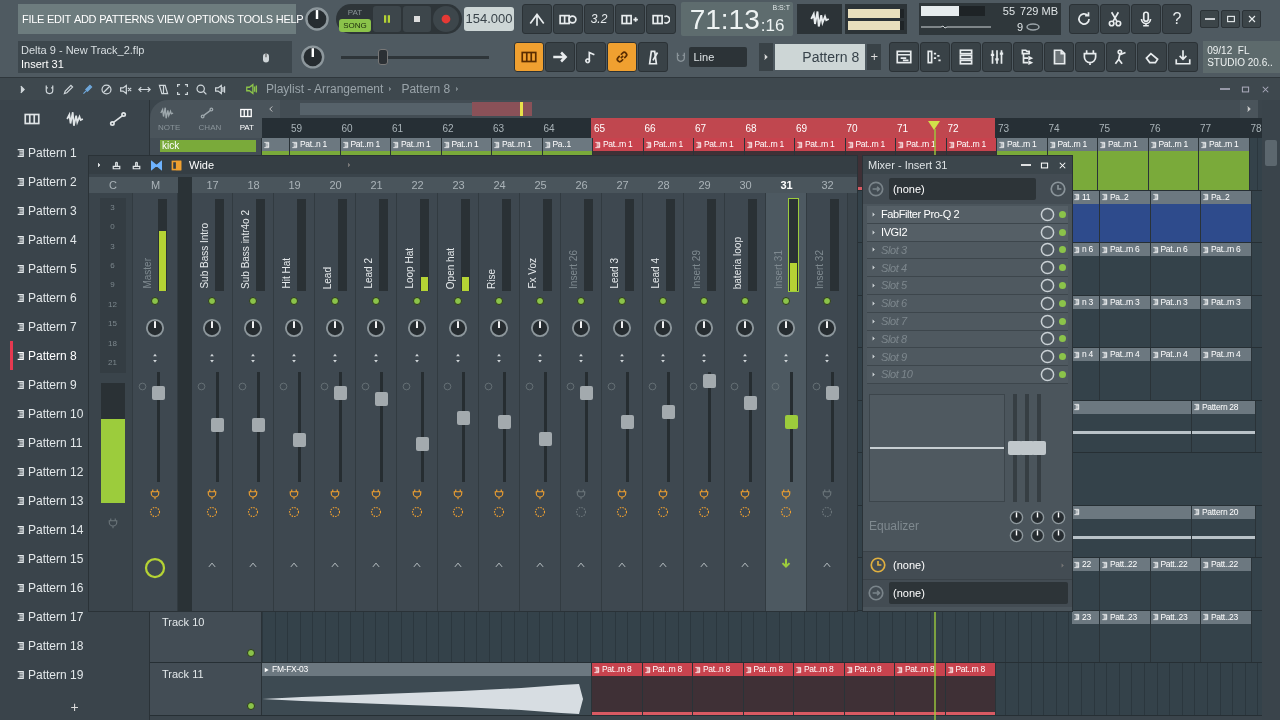 This screenshot has width=1280, height=720. Describe the element at coordinates (745, 185) in the screenshot. I see `strip-number: 30` at that location.